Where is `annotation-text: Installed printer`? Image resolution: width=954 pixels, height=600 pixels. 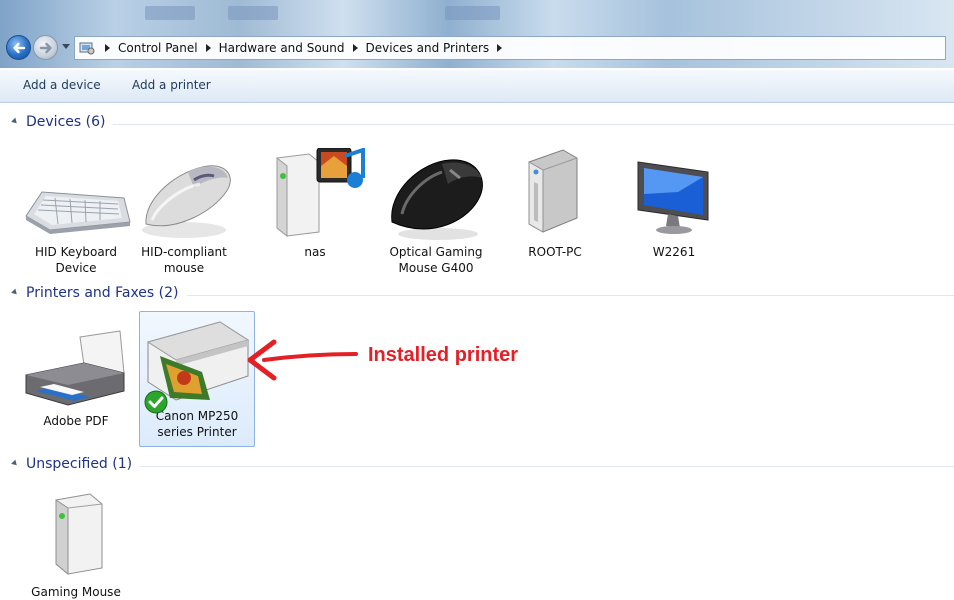 annotation-text: Installed printer is located at coordinates (443, 355).